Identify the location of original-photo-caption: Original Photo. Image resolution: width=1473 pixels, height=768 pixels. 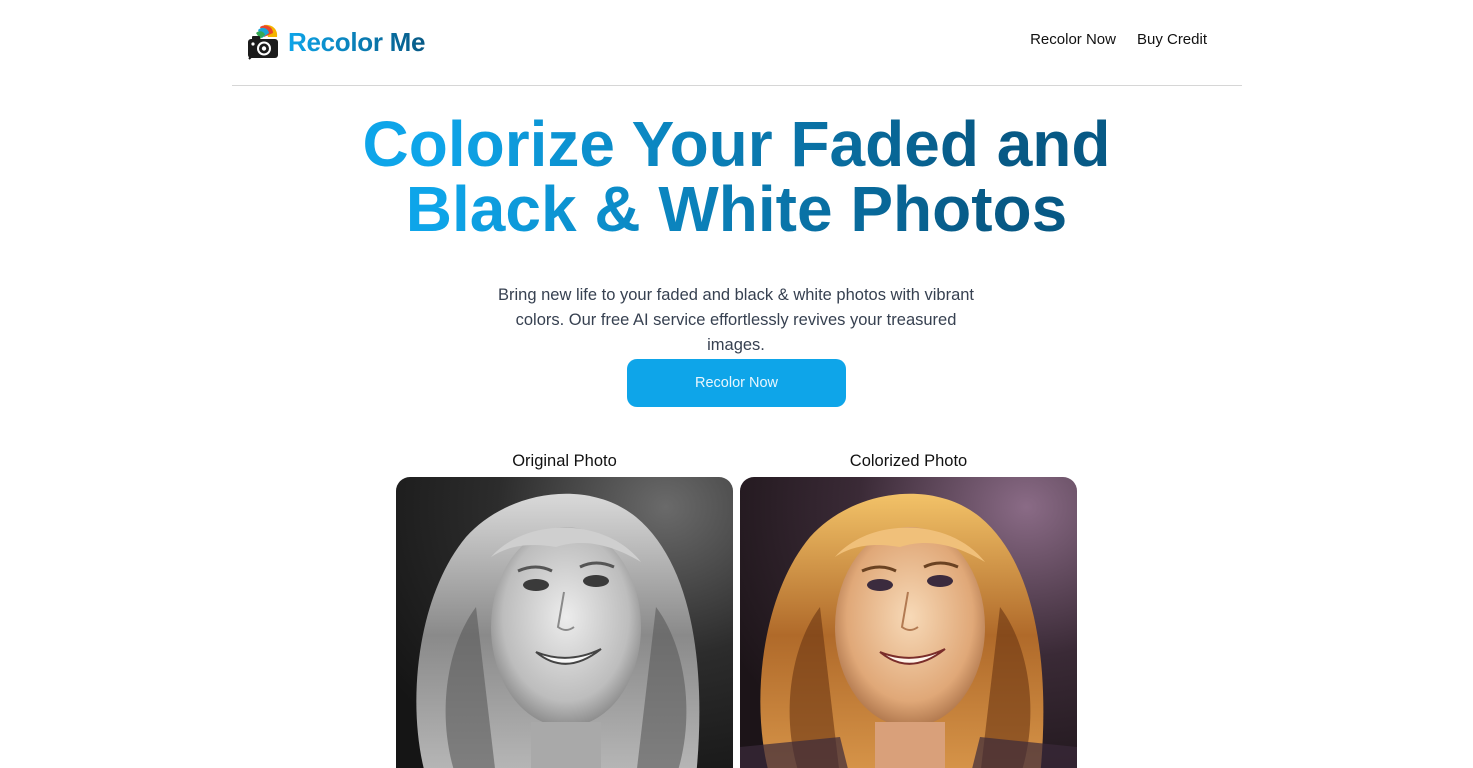
(564, 461).